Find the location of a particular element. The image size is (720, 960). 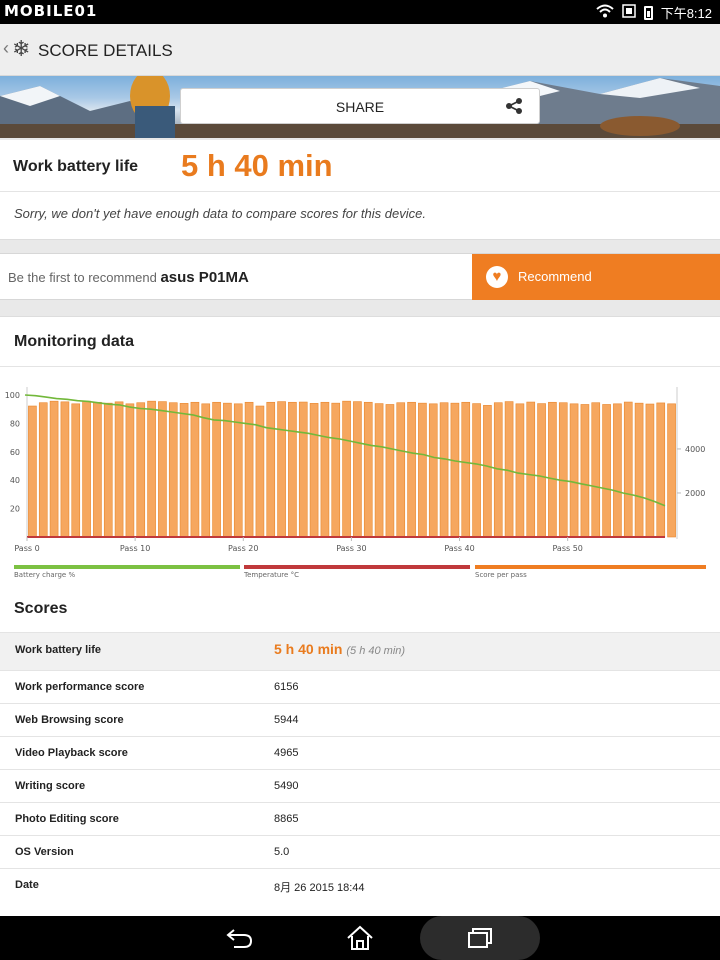

score-value: 4965 is located at coordinates (286, 753).